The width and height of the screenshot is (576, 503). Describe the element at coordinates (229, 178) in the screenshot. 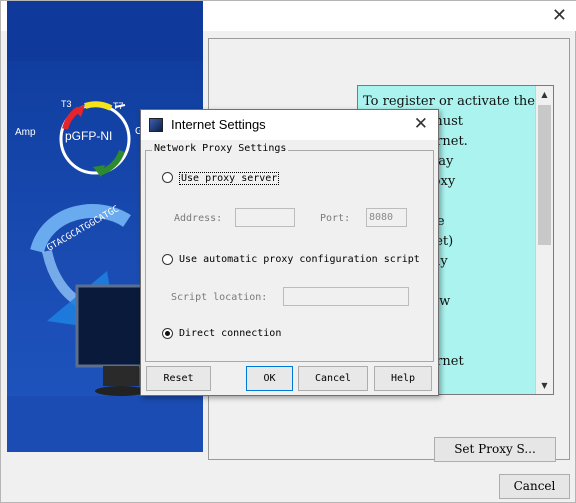

I see `use-proxy-label: Use proxy server` at that location.